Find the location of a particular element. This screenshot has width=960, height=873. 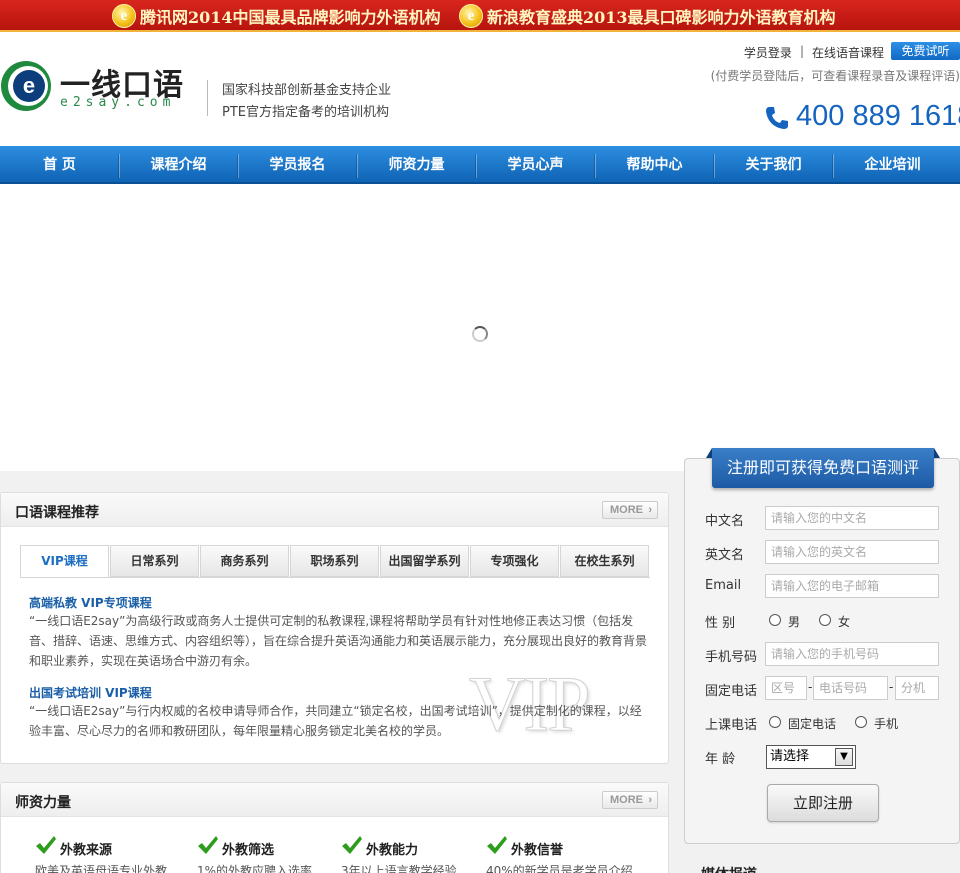

register-title: 注册即可获得免费口语测评 is located at coordinates (823, 468).